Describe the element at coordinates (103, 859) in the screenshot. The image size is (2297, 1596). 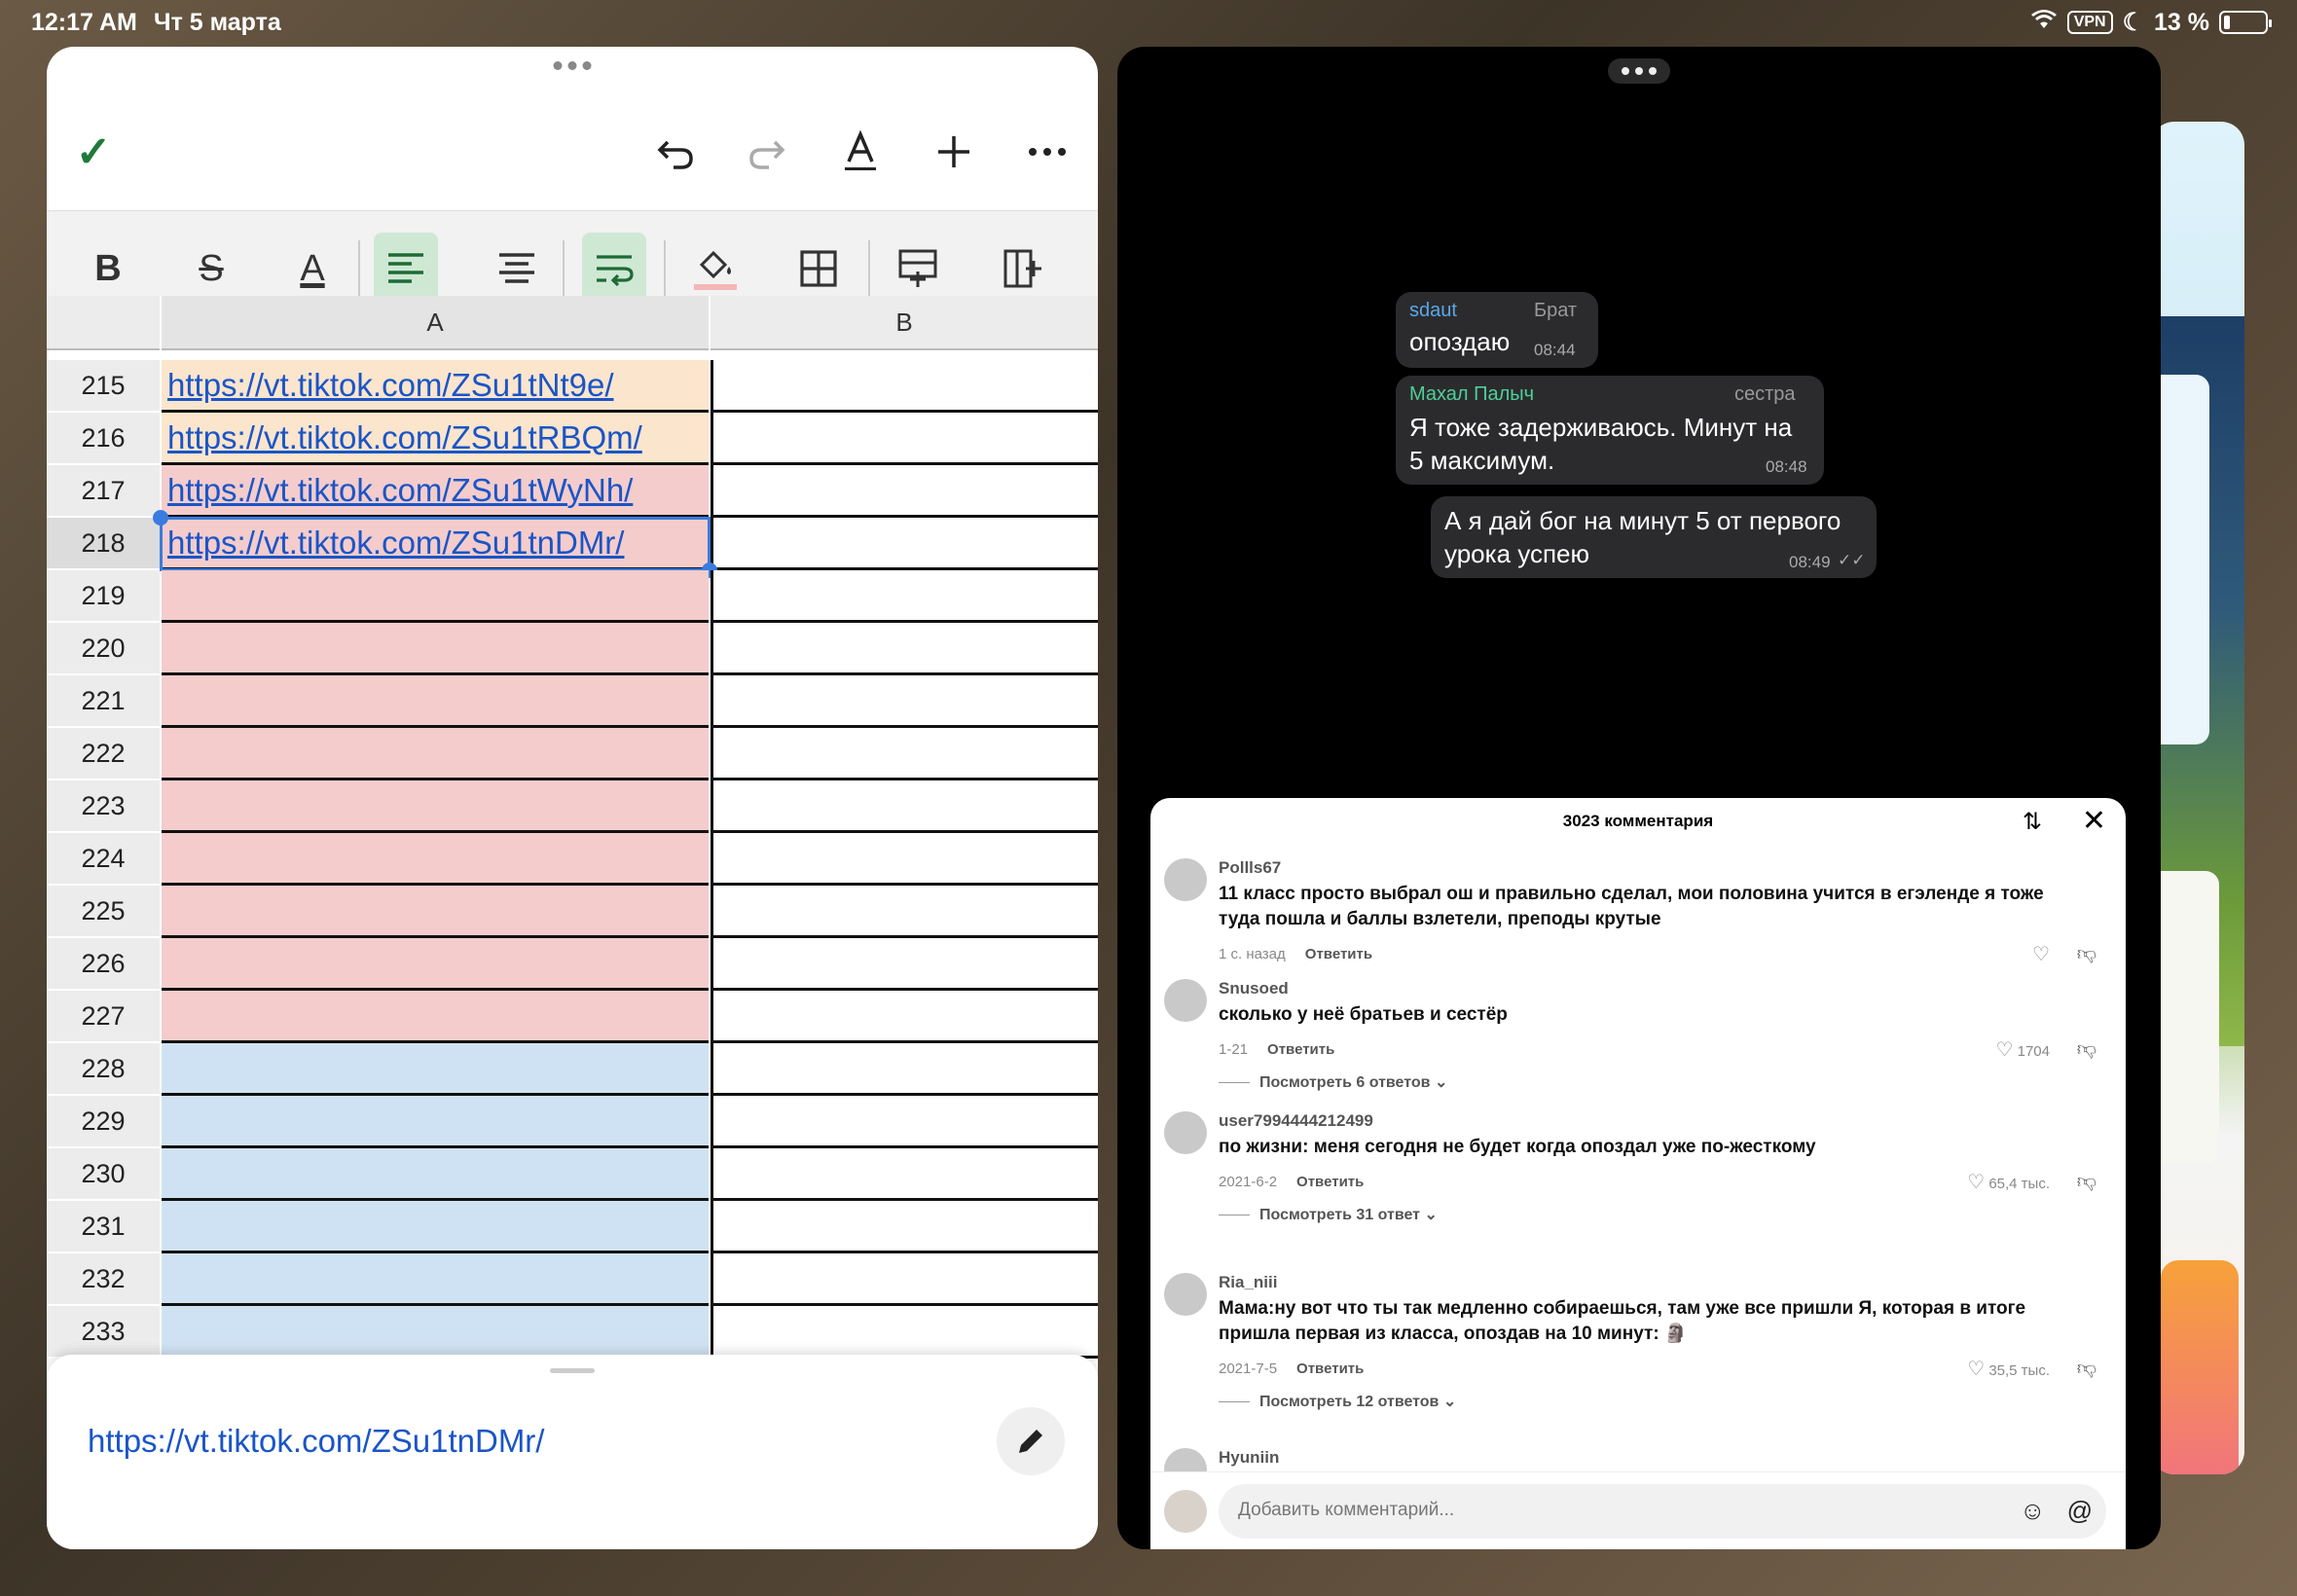
I see `row-number: 224` at that location.